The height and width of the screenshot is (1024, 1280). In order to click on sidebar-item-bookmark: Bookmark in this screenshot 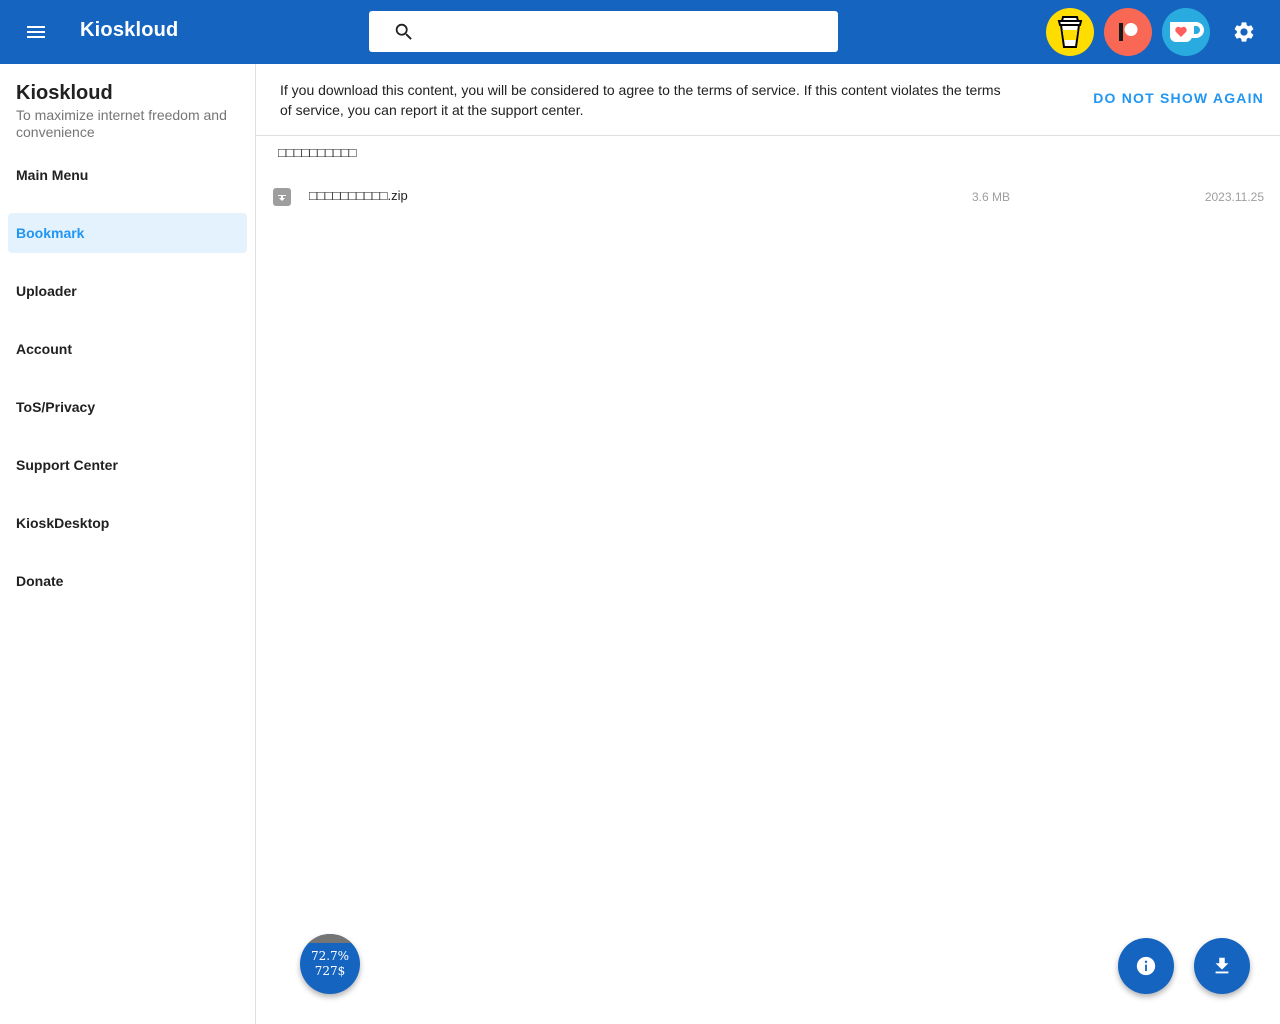, I will do `click(127, 233)`.